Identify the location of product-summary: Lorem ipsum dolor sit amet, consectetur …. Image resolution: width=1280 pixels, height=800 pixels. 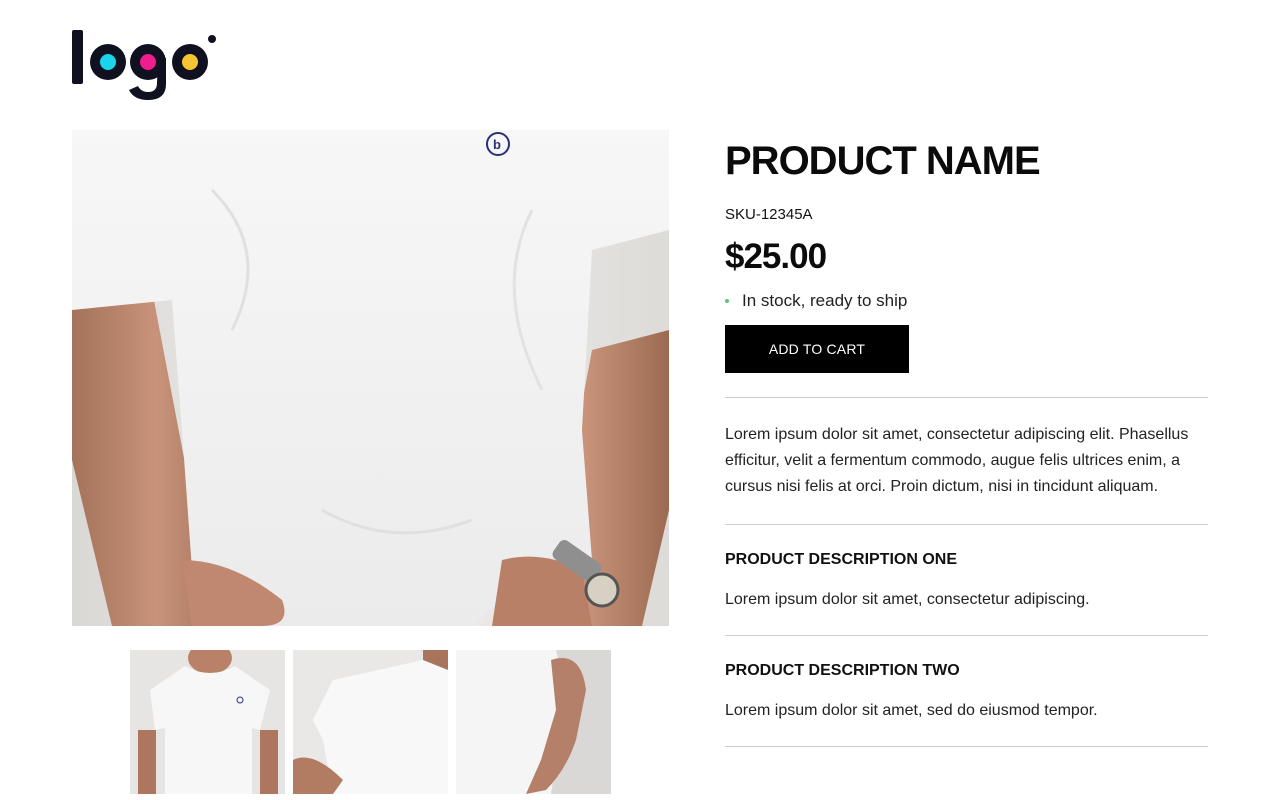
(957, 460).